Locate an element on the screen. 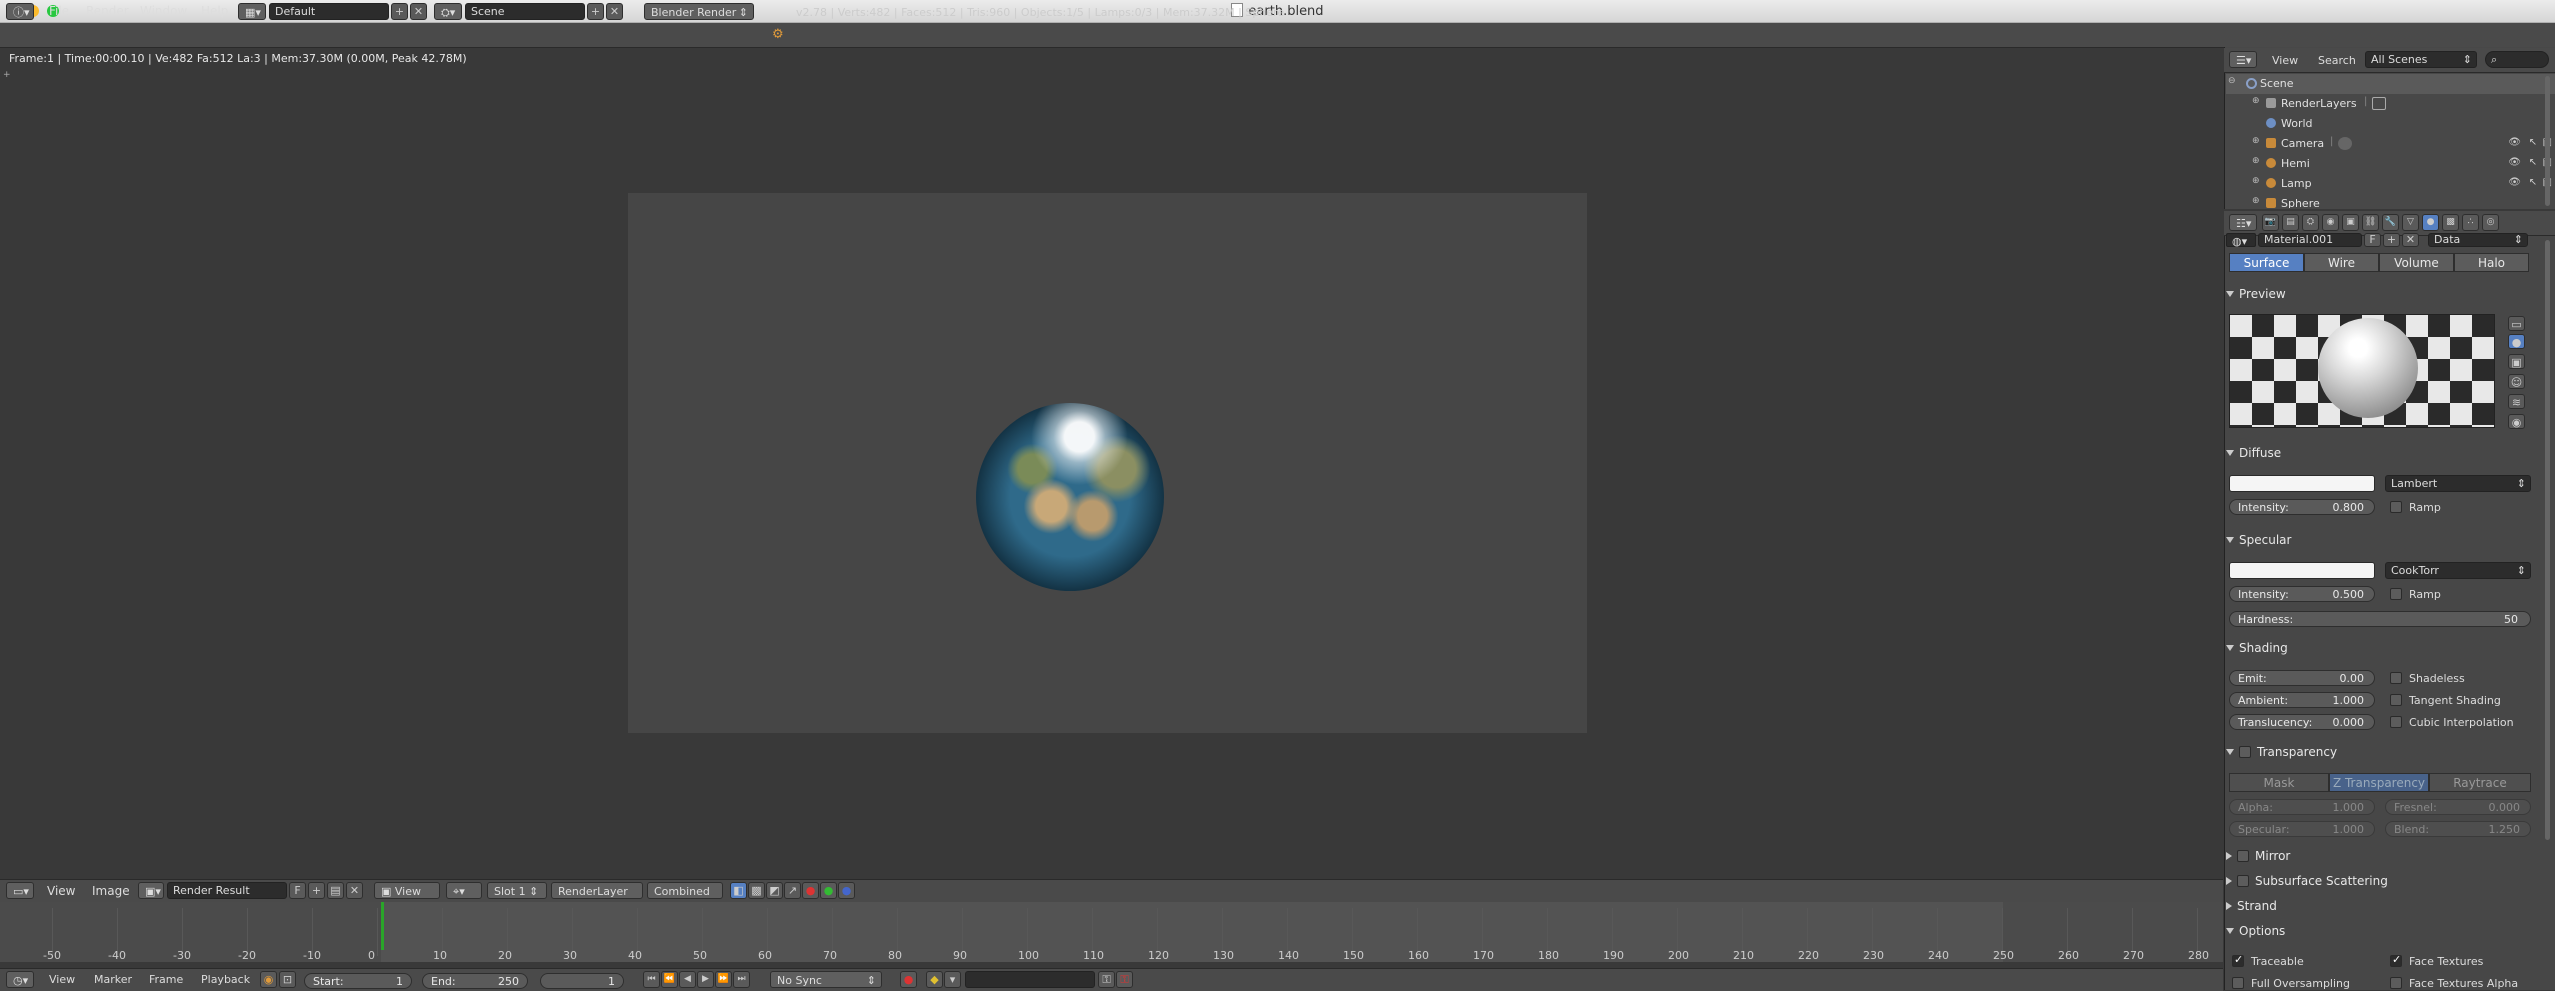  transparency-raytrace-button: Raytrace is located at coordinates (2480, 782).